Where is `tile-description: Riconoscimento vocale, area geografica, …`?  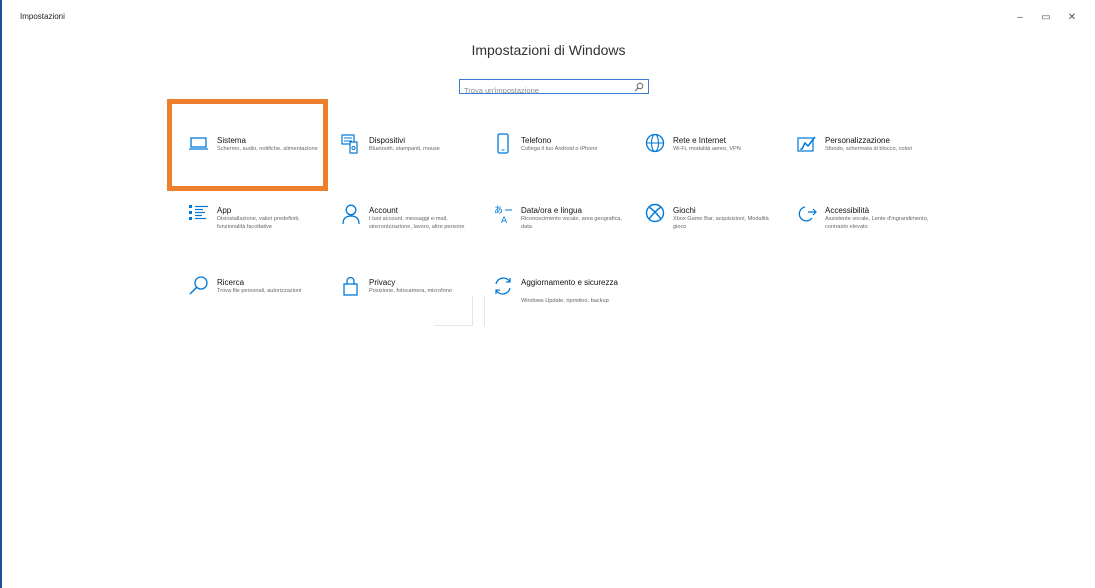 tile-description: Riconoscimento vocale, area geografica, … is located at coordinates (572, 223).